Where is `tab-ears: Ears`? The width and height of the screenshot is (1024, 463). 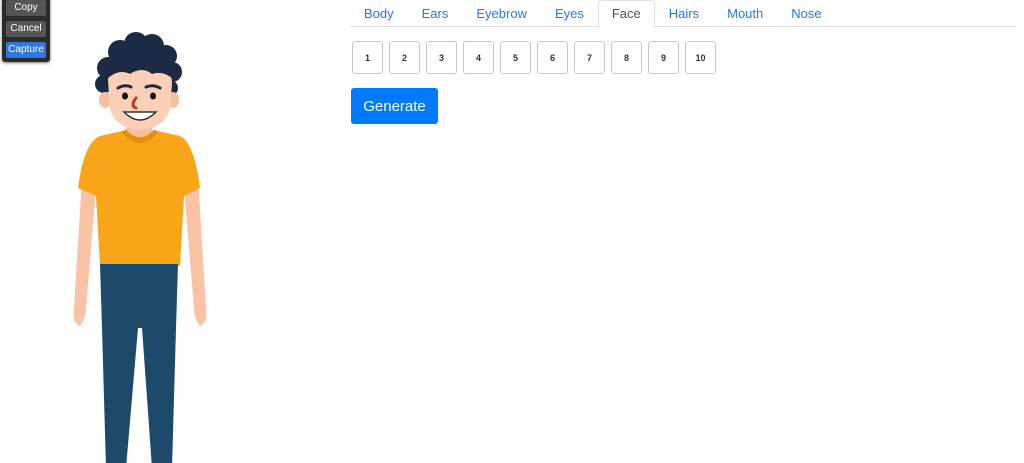
tab-ears: Ears is located at coordinates (435, 13).